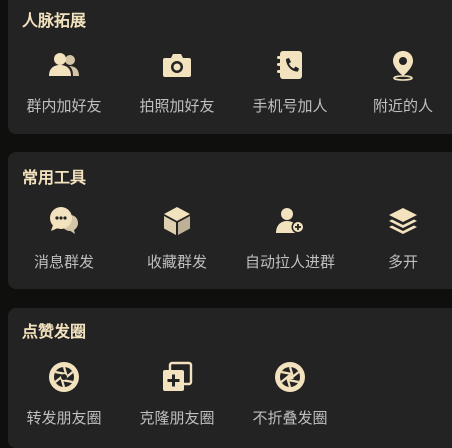 The image size is (452, 448). Describe the element at coordinates (177, 82) in the screenshot. I see `add-by-photo-button: 拍照加好友` at that location.